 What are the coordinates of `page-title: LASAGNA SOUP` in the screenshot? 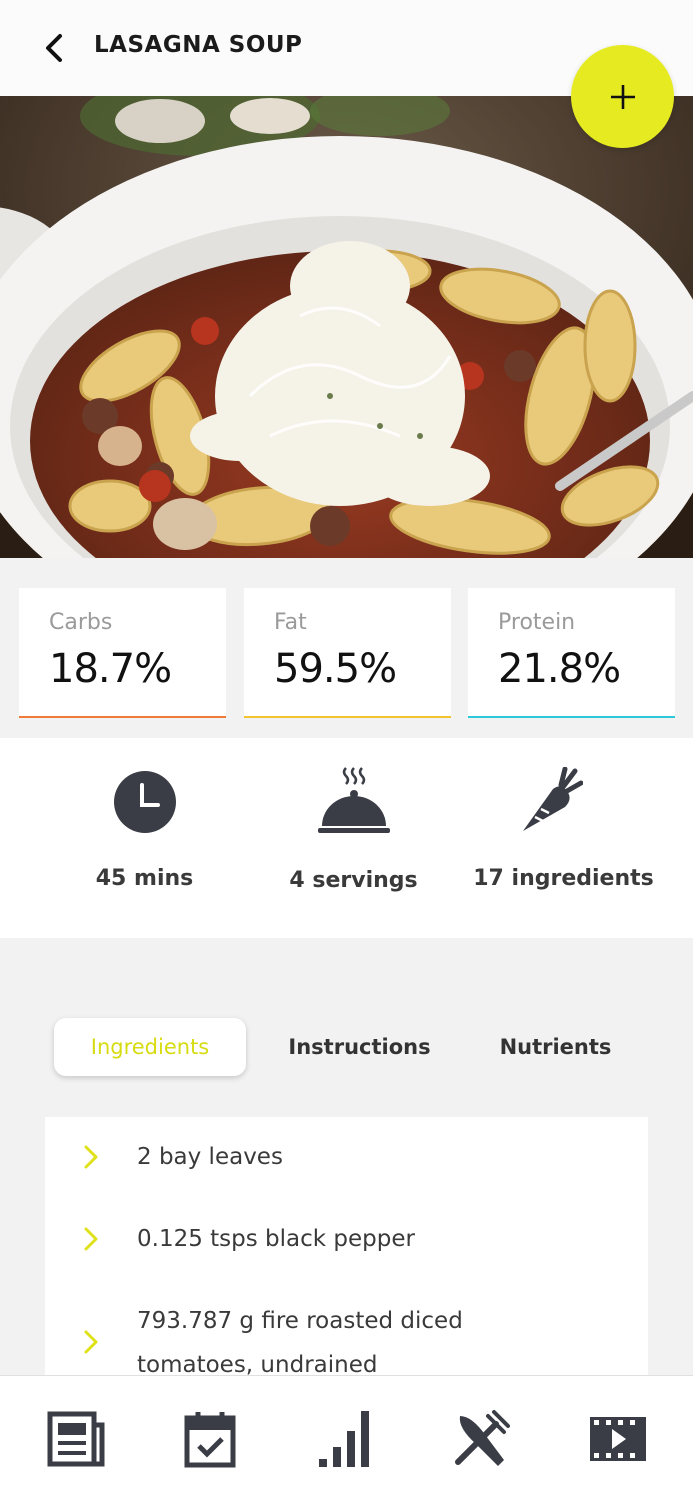 It's located at (198, 45).